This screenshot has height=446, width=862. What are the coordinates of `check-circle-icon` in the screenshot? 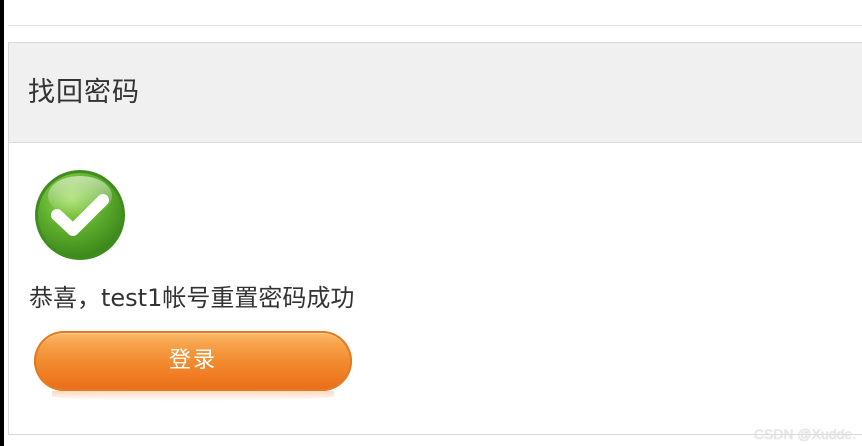 It's located at (80, 215).